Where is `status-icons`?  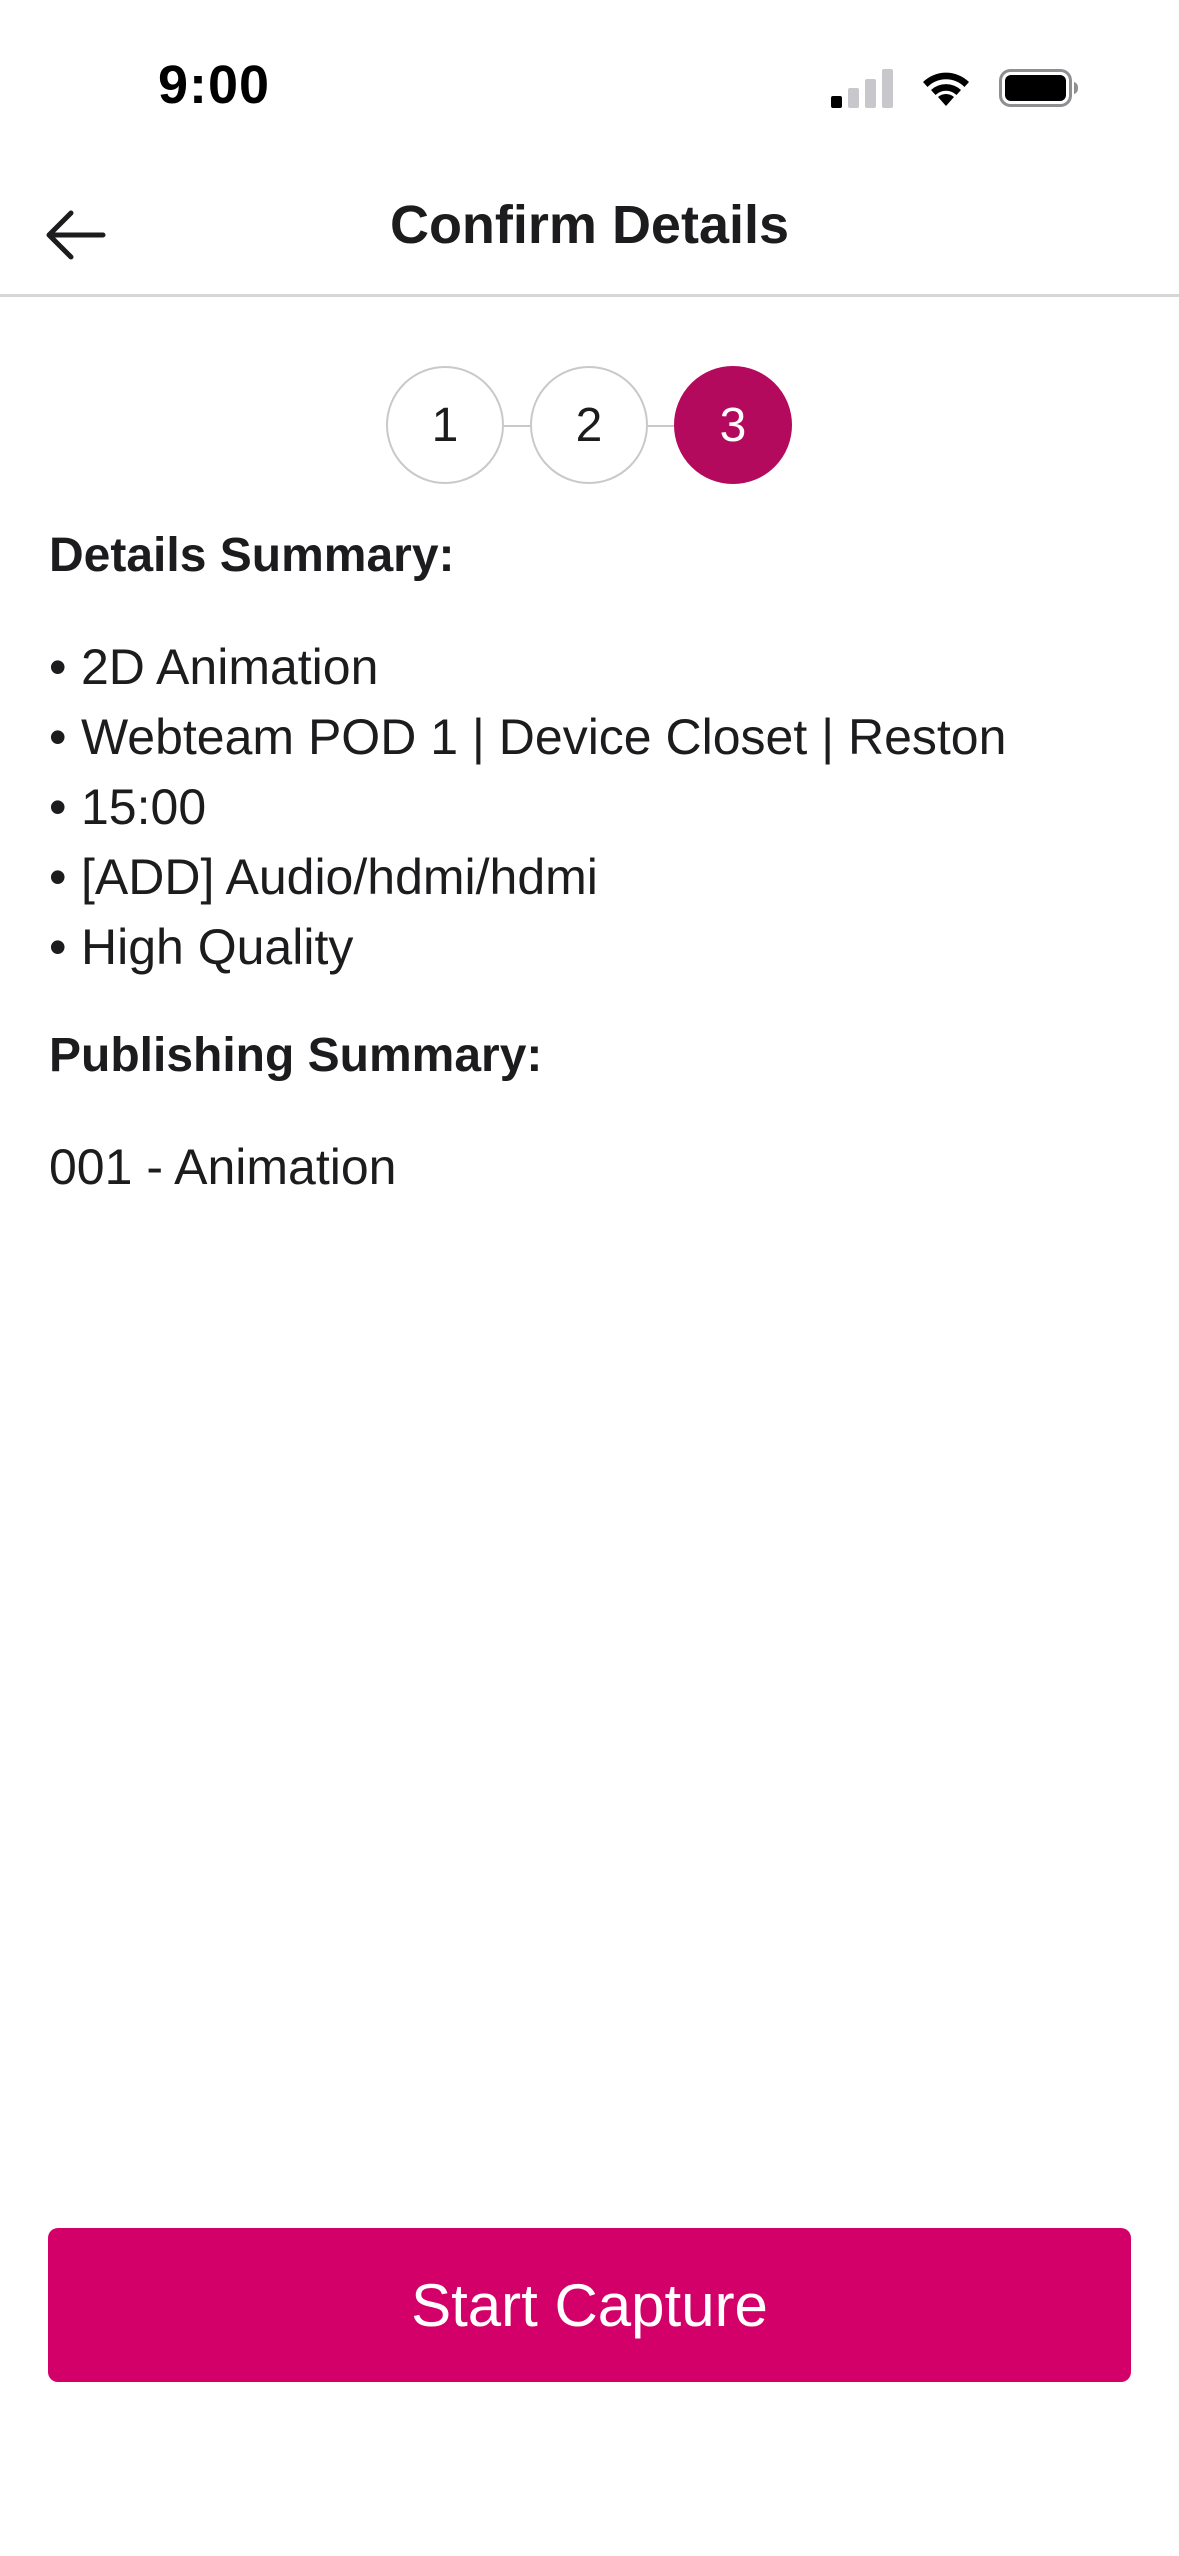
status-icons is located at coordinates (955, 88).